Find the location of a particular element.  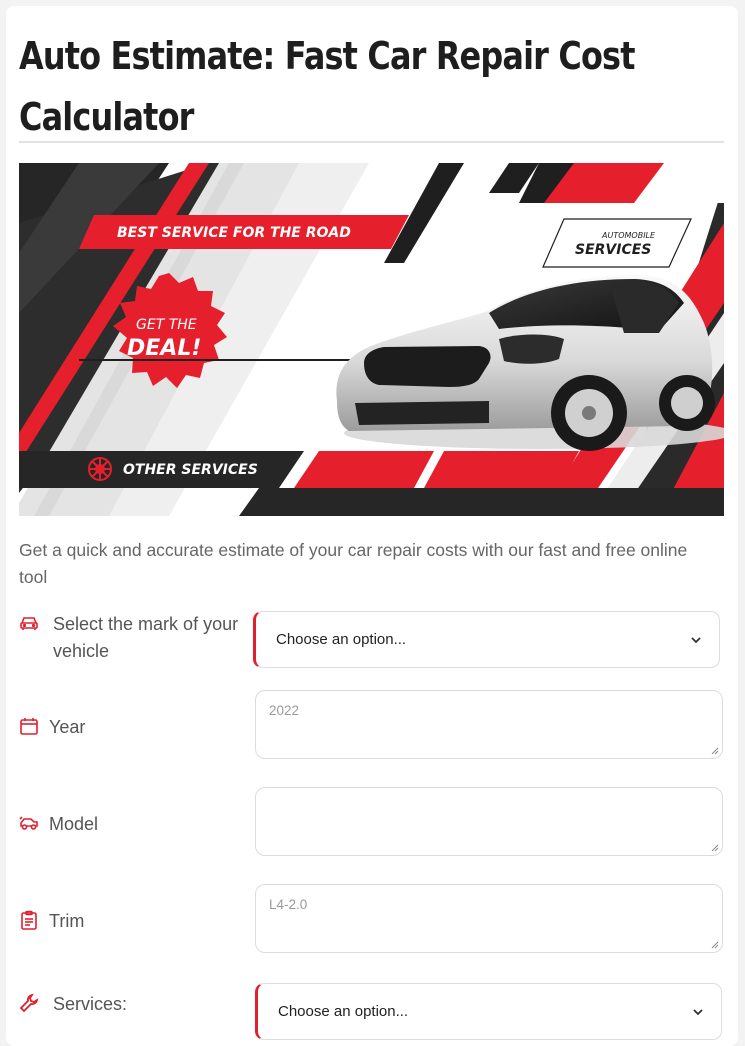

model-label-text: Model is located at coordinates (74, 824).